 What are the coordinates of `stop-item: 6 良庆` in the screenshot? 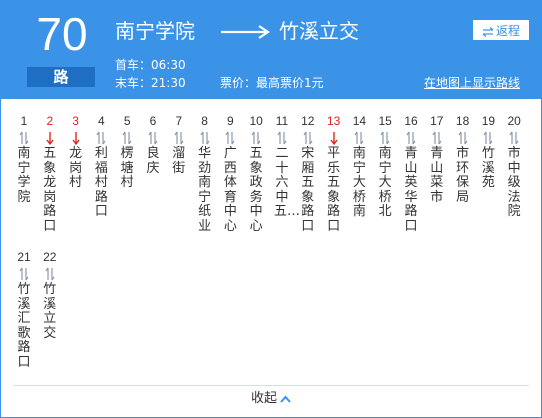 It's located at (153, 144).